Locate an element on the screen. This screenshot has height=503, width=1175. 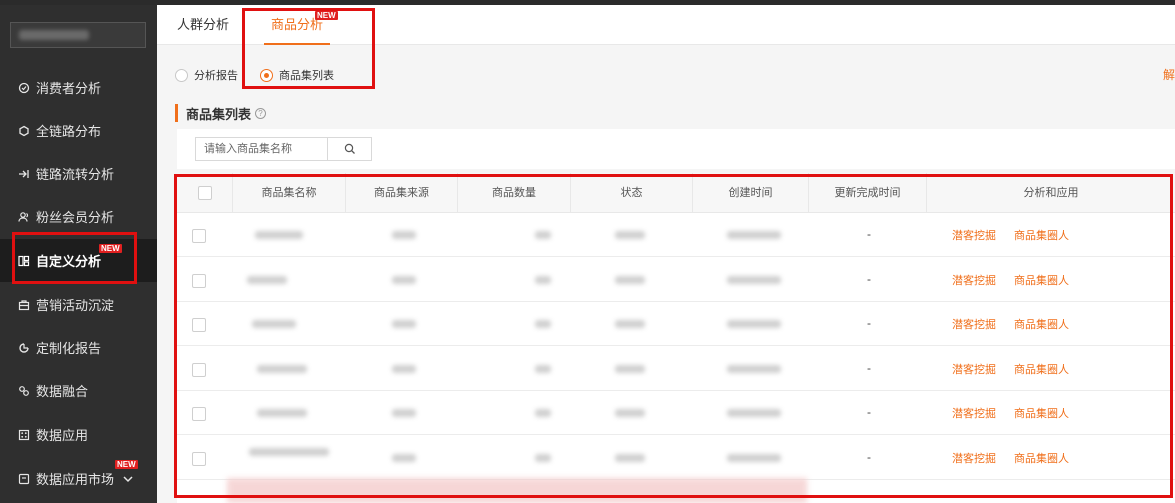
header-created: 创建时间 is located at coordinates (751, 193).